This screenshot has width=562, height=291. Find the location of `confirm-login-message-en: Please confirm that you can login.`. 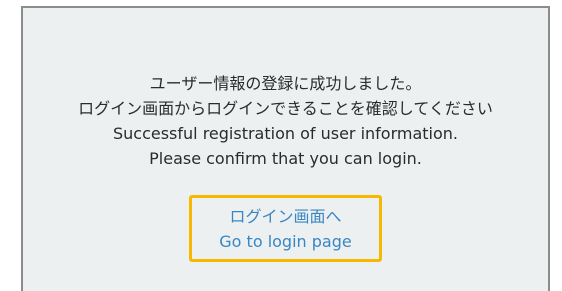

confirm-login-message-en: Please confirm that you can login. is located at coordinates (285, 158).